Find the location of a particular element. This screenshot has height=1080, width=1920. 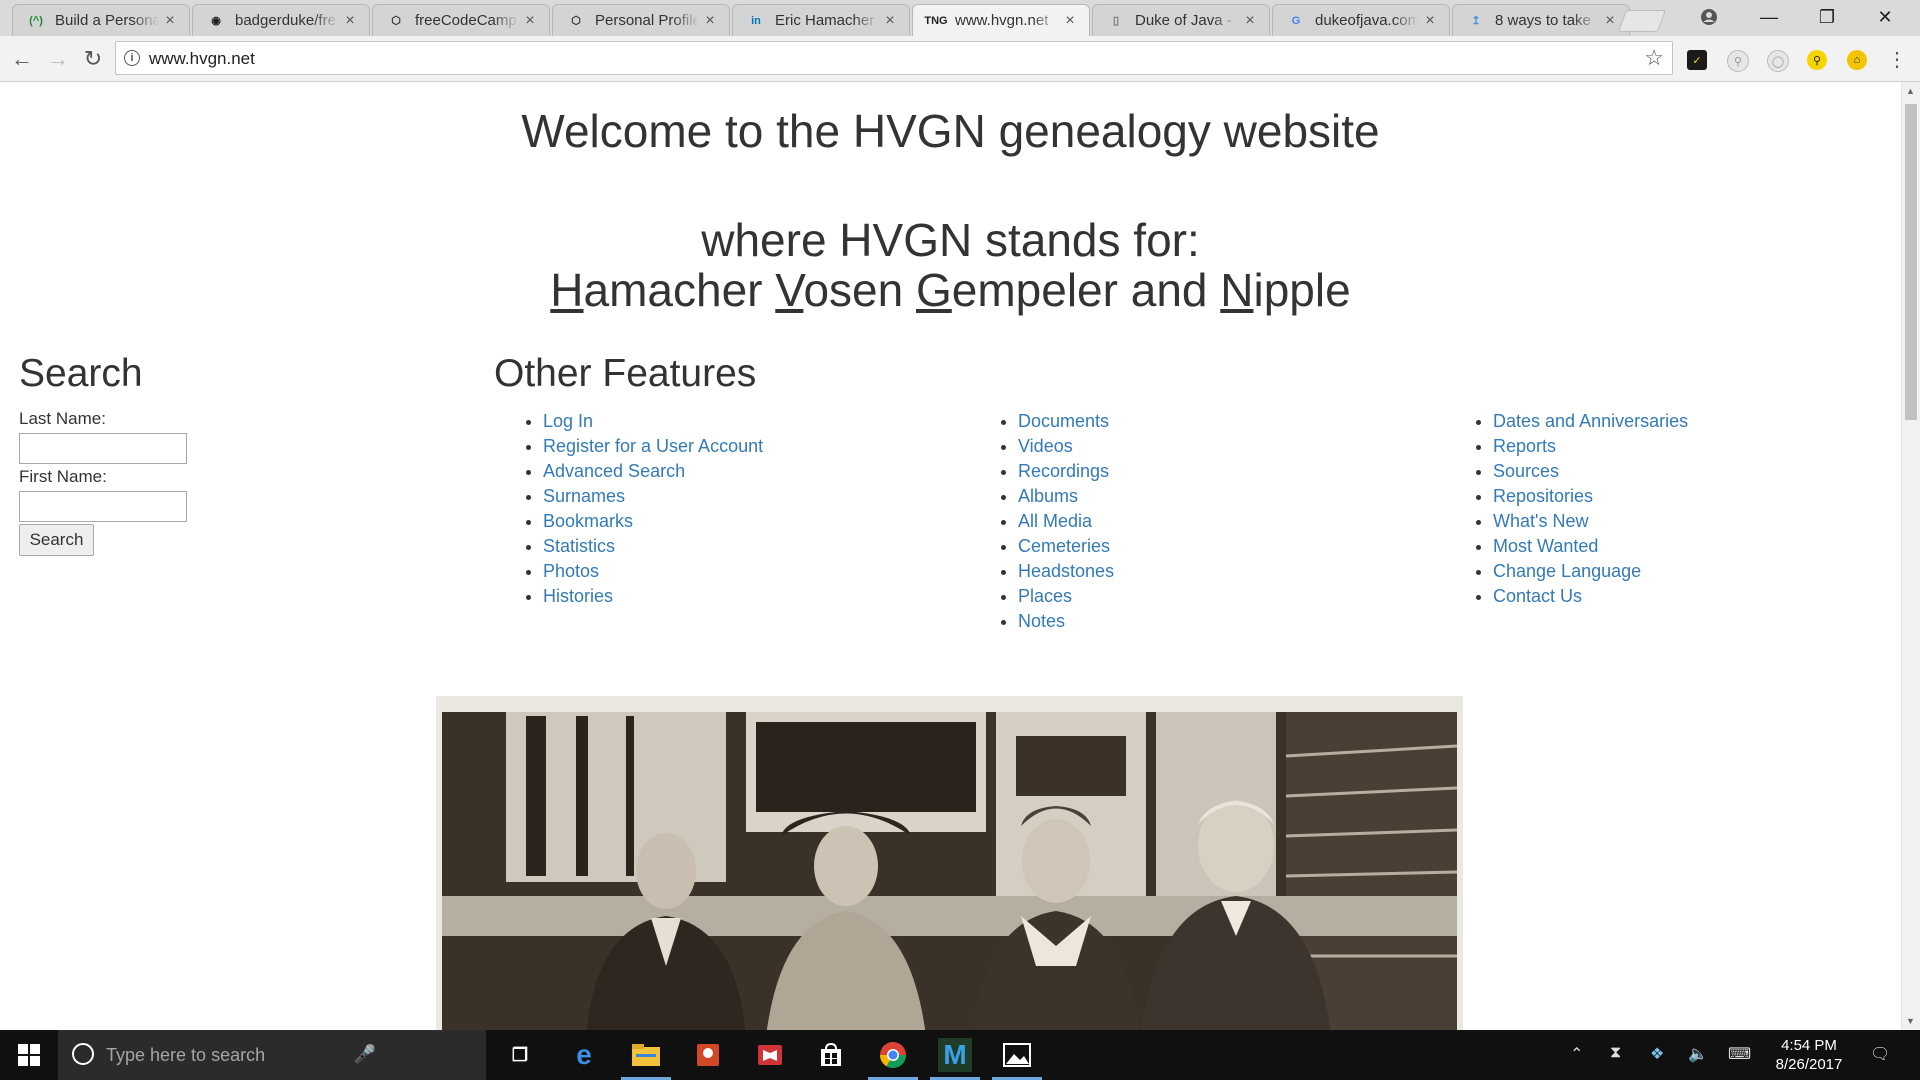

browser-tab: ▯ Duke of Java - × is located at coordinates (1181, 20).